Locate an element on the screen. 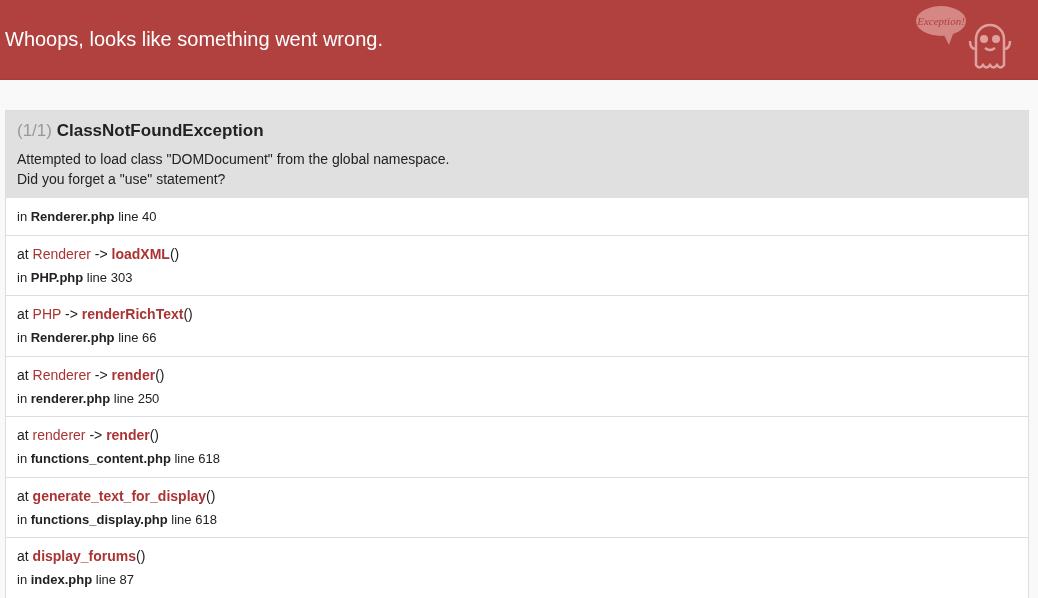 The height and width of the screenshot is (598, 1038). file-location: in functions_content.php line 618 is located at coordinates (119, 459).